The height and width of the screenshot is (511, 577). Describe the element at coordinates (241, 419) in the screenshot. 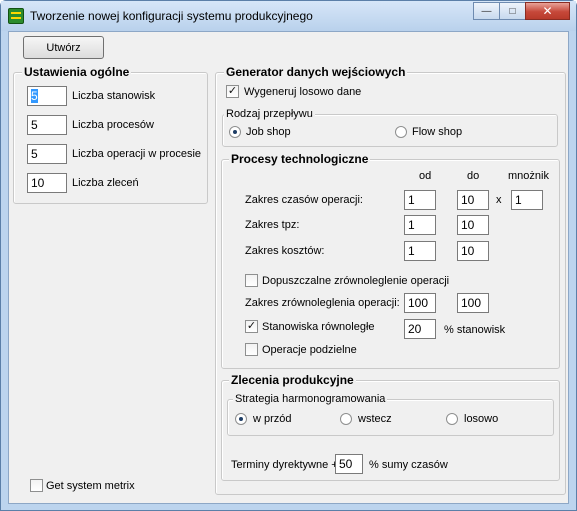

I see `forward-radio` at that location.